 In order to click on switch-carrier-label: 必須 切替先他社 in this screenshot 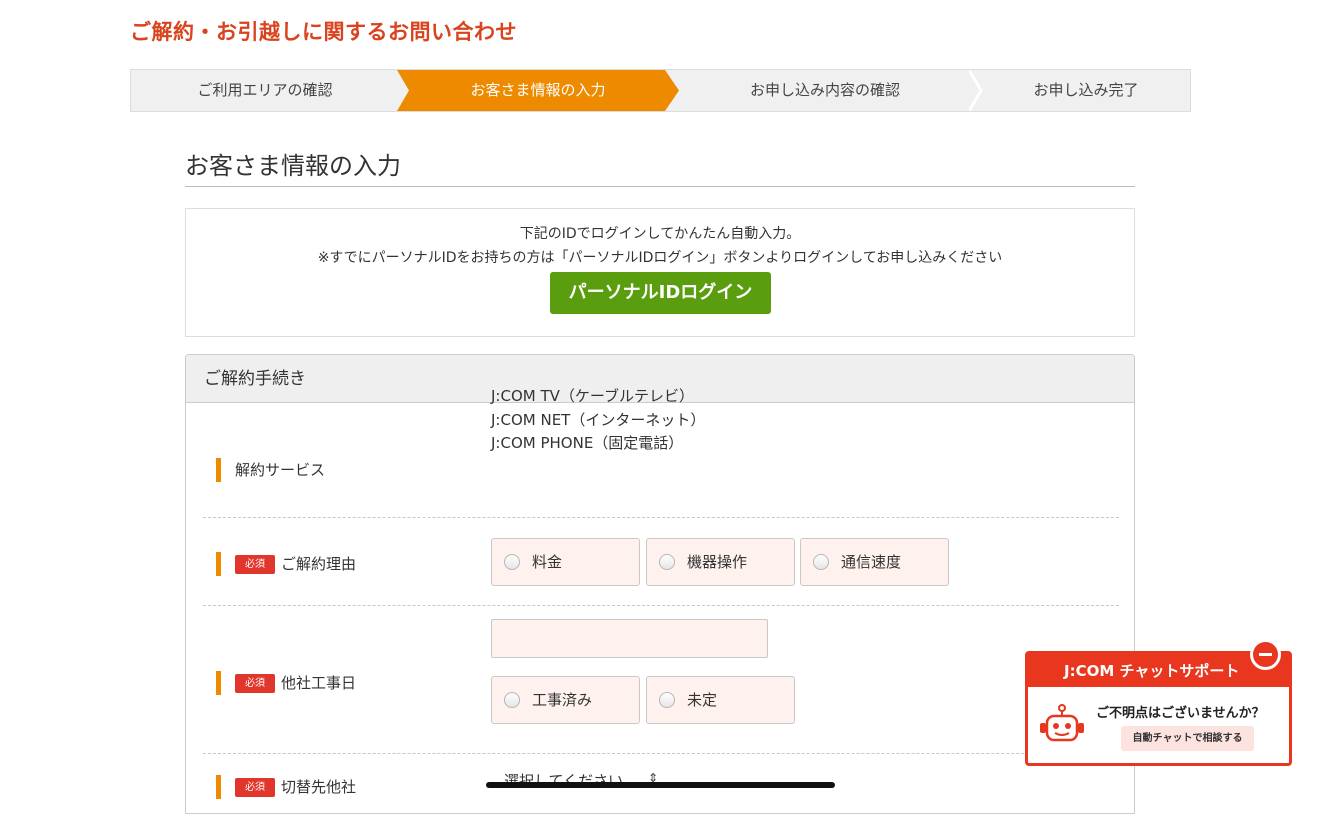, I will do `click(286, 787)`.